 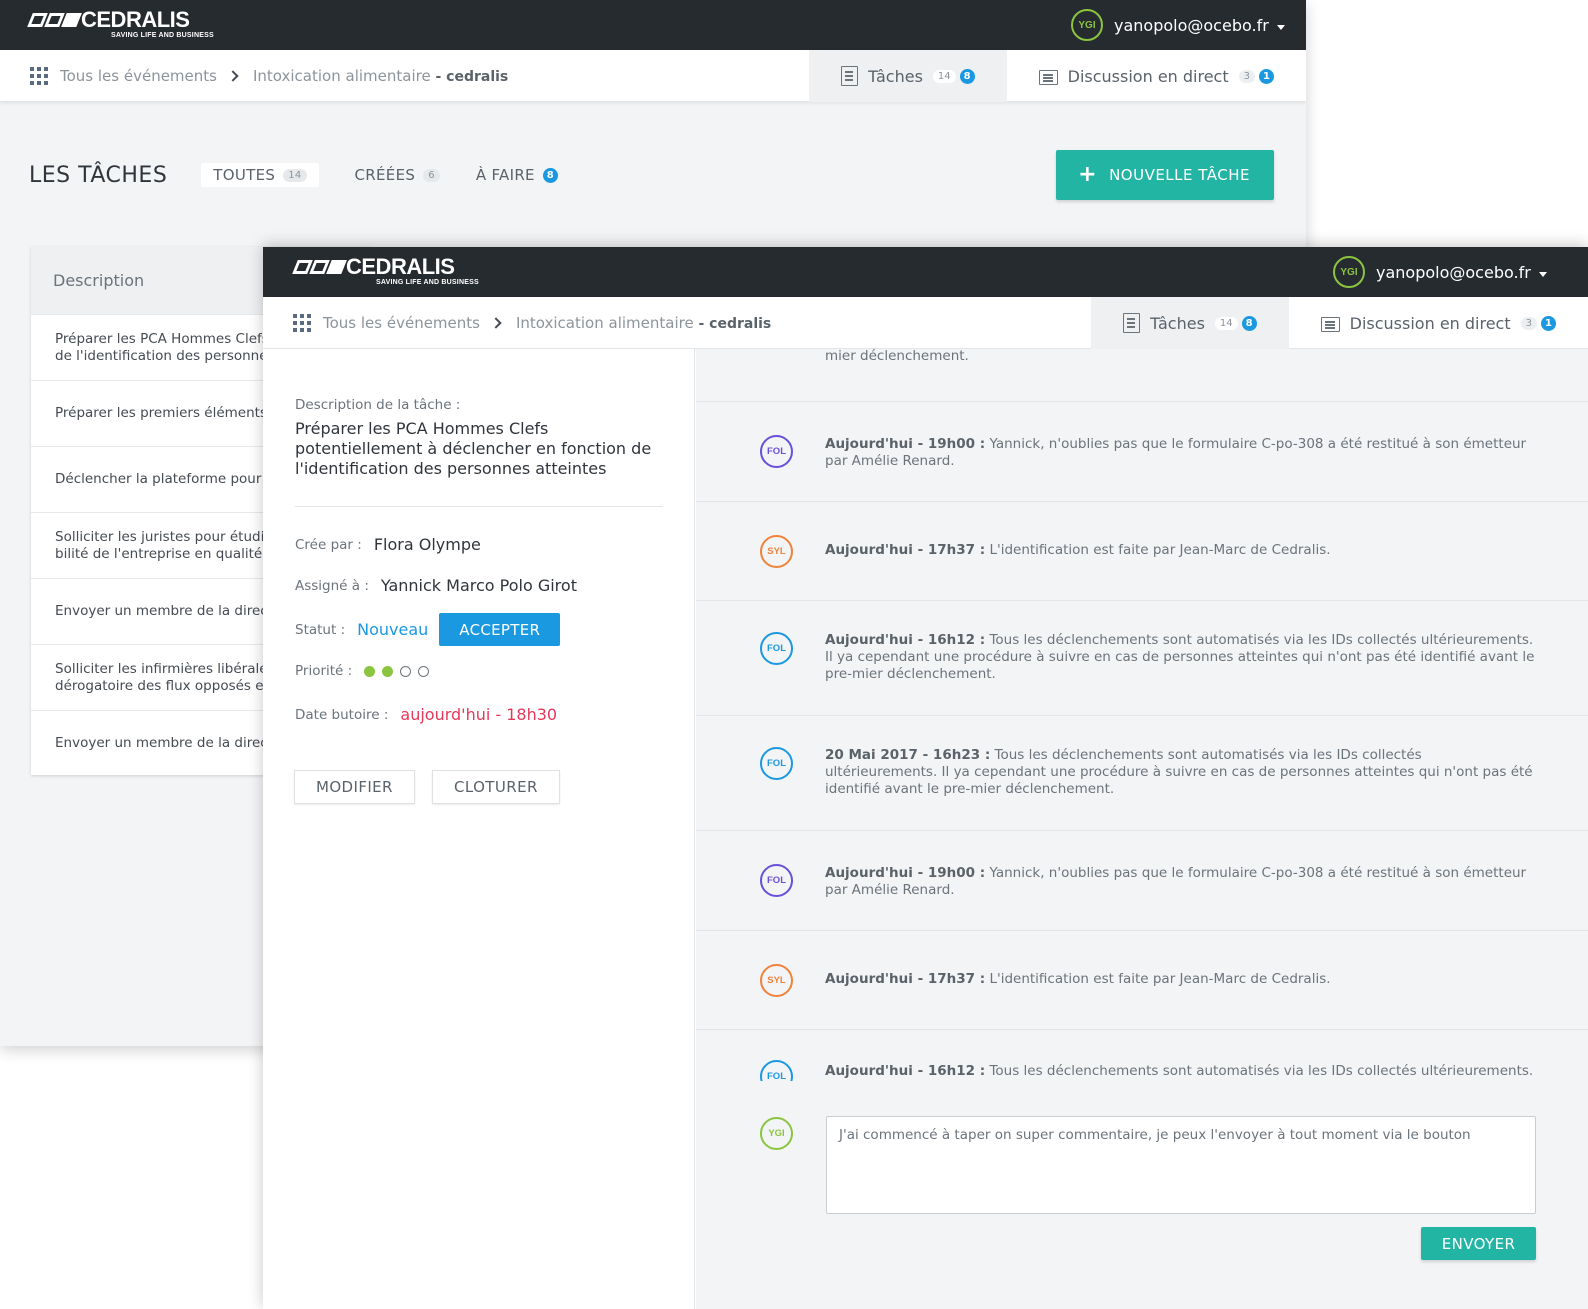 I want to click on modify-button: MODIFIER, so click(x=354, y=787).